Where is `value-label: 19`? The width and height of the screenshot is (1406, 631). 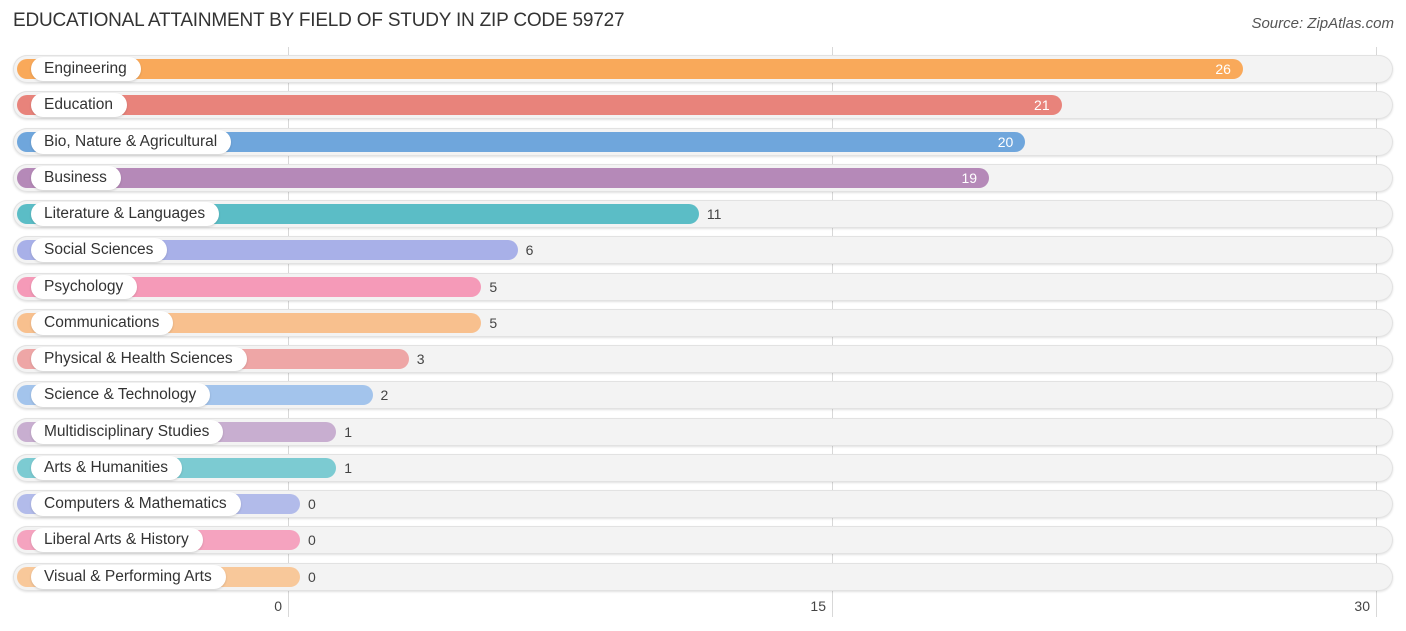 value-label: 19 is located at coordinates (969, 178).